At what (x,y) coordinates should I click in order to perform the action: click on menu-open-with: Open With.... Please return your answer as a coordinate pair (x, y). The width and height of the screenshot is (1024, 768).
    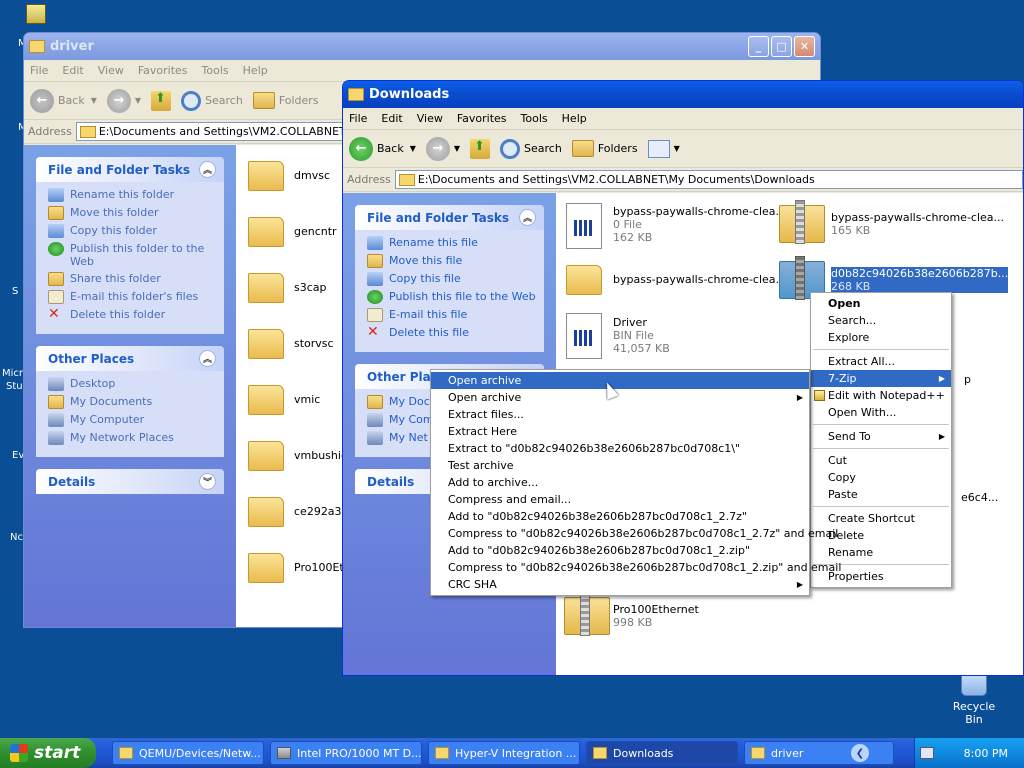
    Looking at the image, I should click on (881, 412).